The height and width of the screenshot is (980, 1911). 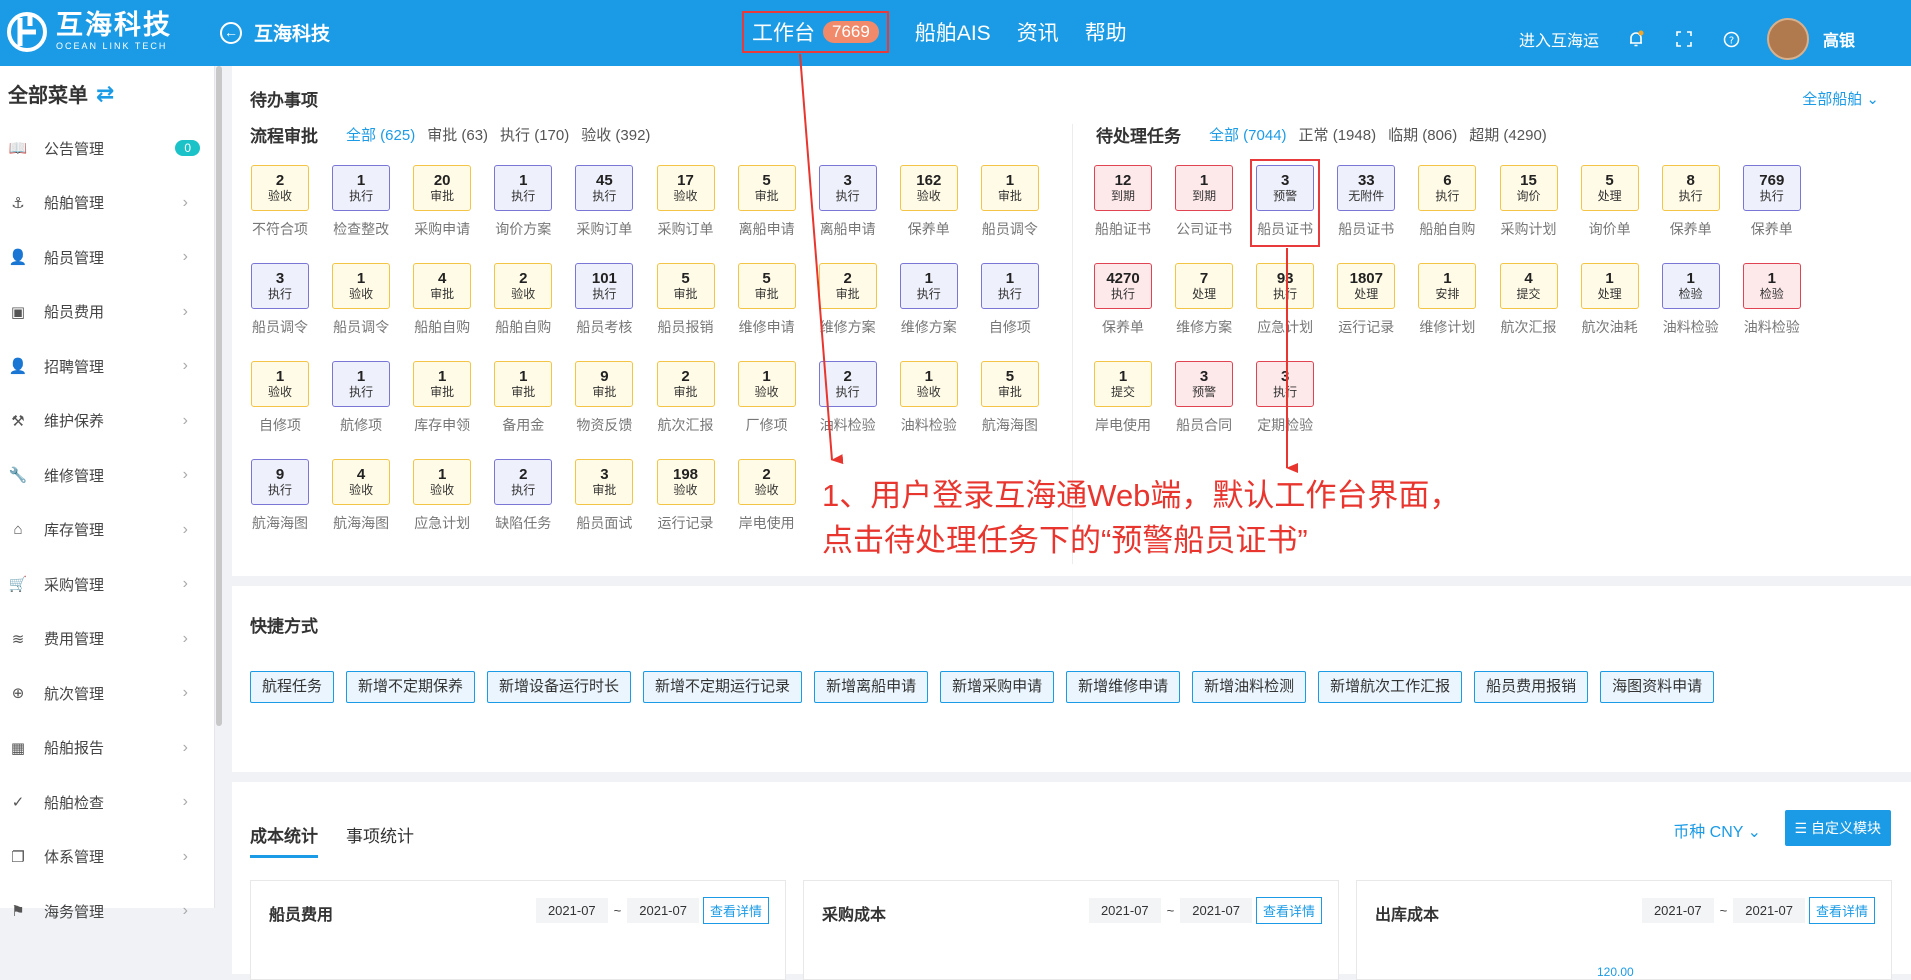 What do you see at coordinates (219, 396) in the screenshot?
I see `sidebar-scrollbar` at bounding box center [219, 396].